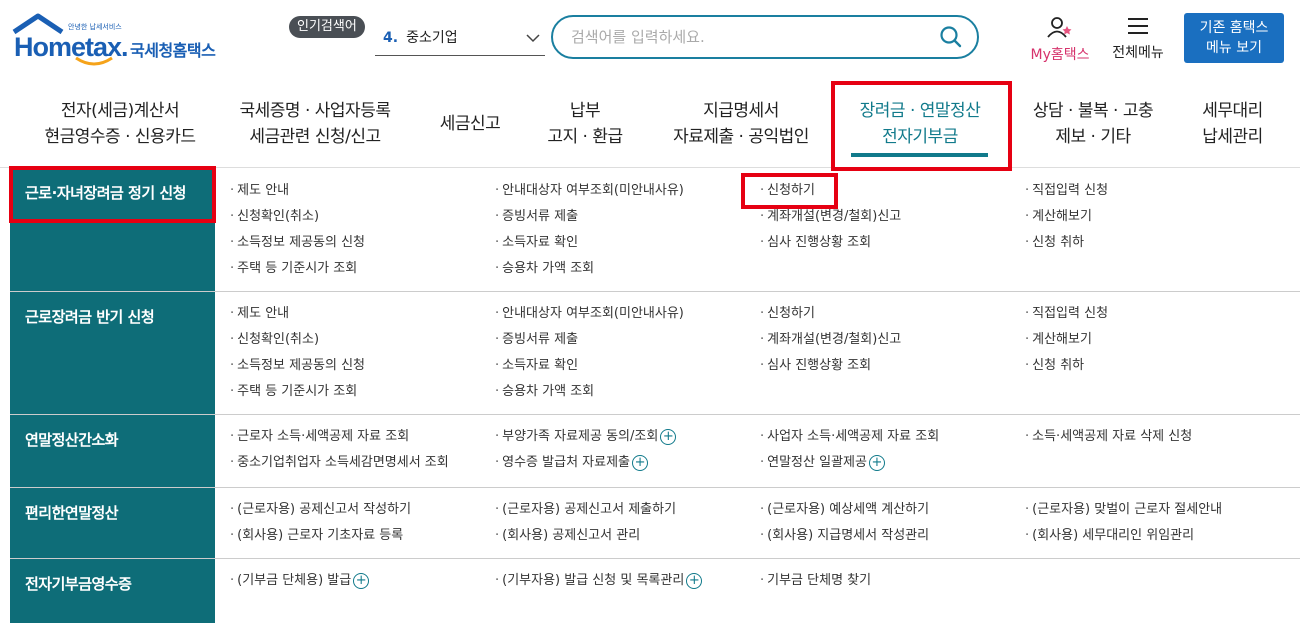 The height and width of the screenshot is (623, 1300). What do you see at coordinates (533, 43) in the screenshot?
I see `chevron-down-icon` at bounding box center [533, 43].